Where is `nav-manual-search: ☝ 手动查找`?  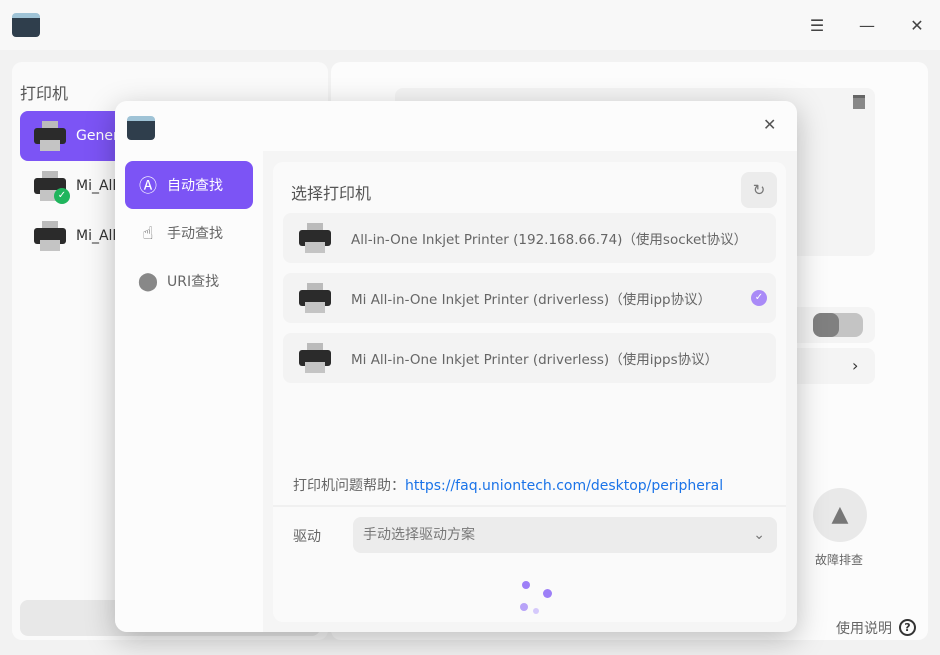
nav-manual-search: ☝ 手动查找 is located at coordinates (189, 233).